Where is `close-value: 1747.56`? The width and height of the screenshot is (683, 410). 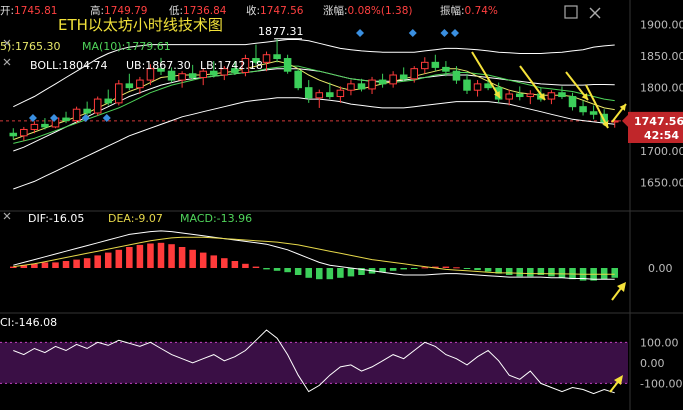
close-value: 1747.56 is located at coordinates (282, 11).